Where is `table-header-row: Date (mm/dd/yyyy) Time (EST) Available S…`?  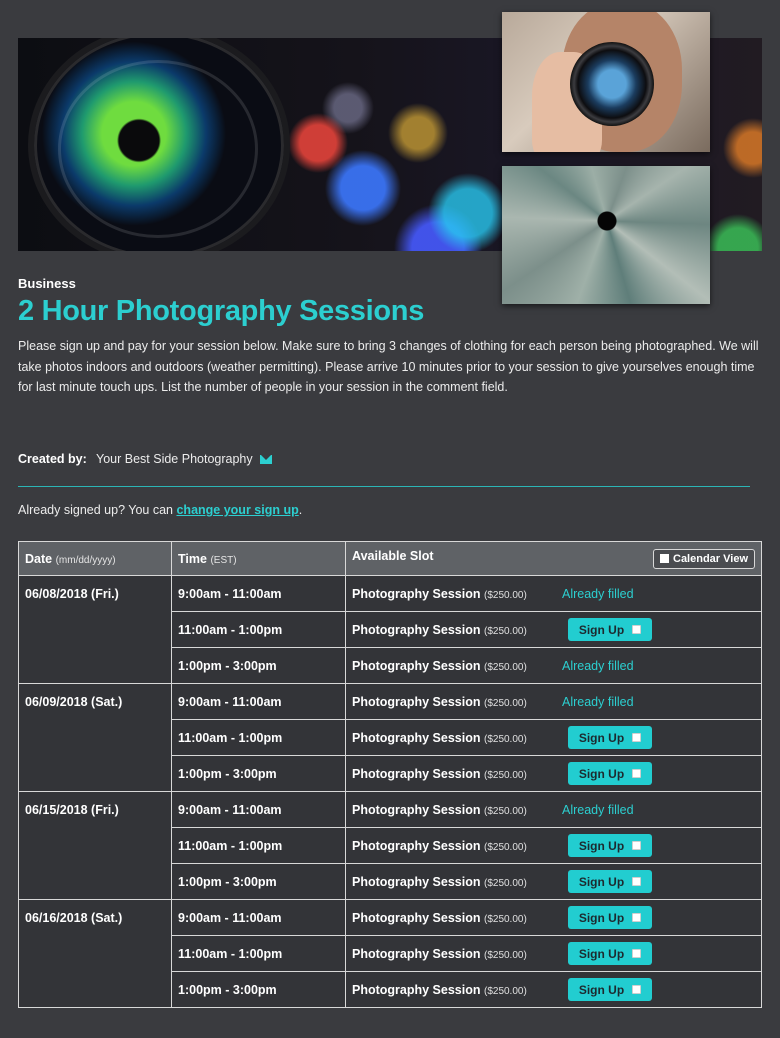
table-header-row: Date (mm/dd/yyyy) Time (EST) Available S… is located at coordinates (390, 558).